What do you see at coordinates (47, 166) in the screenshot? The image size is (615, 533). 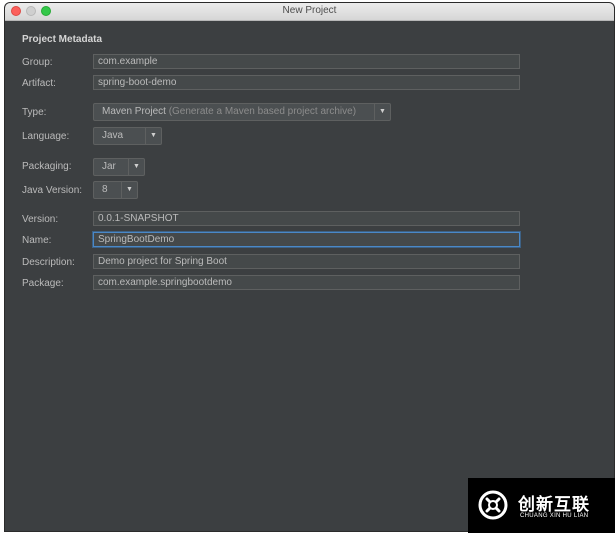 I see `packaging-label: Packaging:` at bounding box center [47, 166].